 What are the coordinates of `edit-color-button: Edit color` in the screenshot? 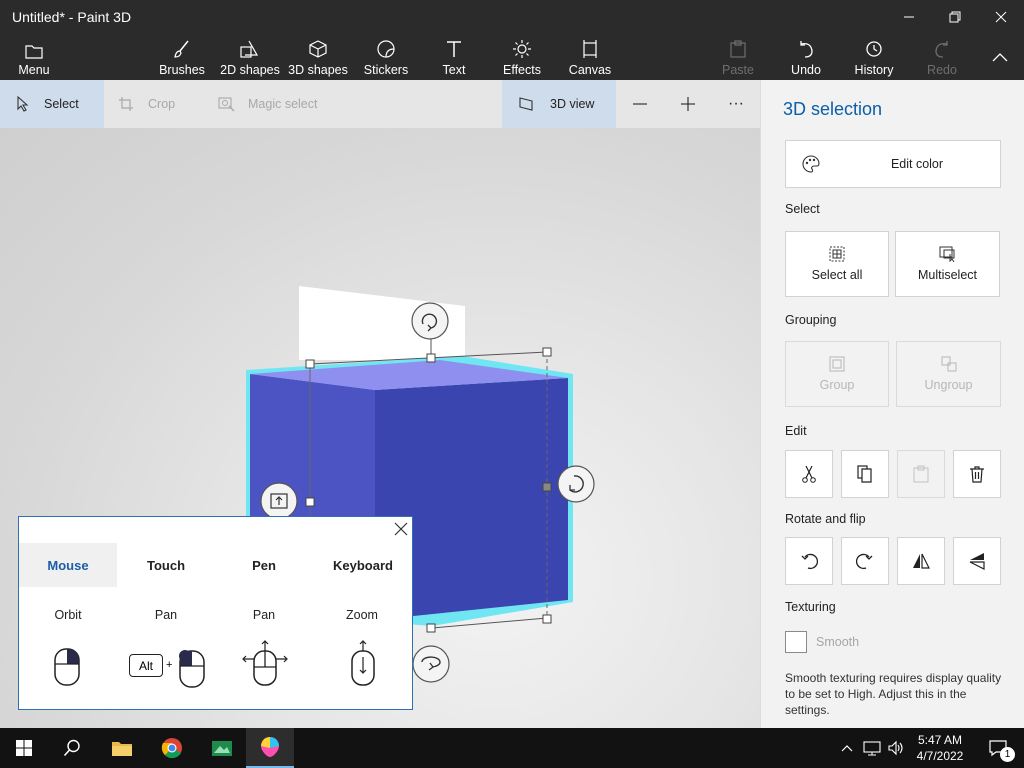 It's located at (893, 164).